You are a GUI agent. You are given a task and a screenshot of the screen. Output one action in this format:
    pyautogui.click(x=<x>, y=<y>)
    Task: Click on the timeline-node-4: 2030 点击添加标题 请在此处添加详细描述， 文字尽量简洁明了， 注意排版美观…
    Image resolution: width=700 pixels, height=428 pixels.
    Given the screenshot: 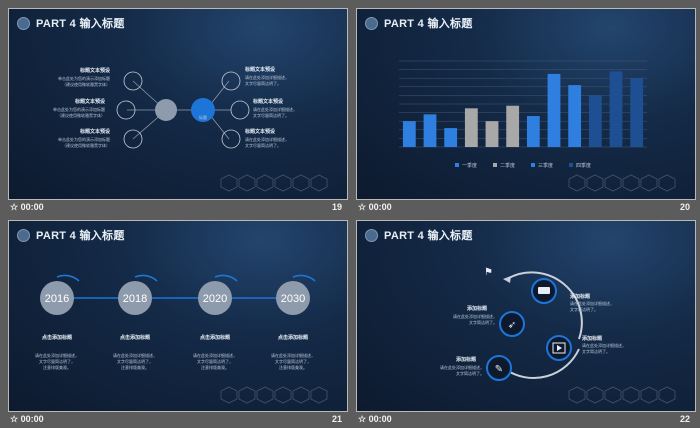 What is the action you would take?
    pyautogui.click(x=293, y=322)
    